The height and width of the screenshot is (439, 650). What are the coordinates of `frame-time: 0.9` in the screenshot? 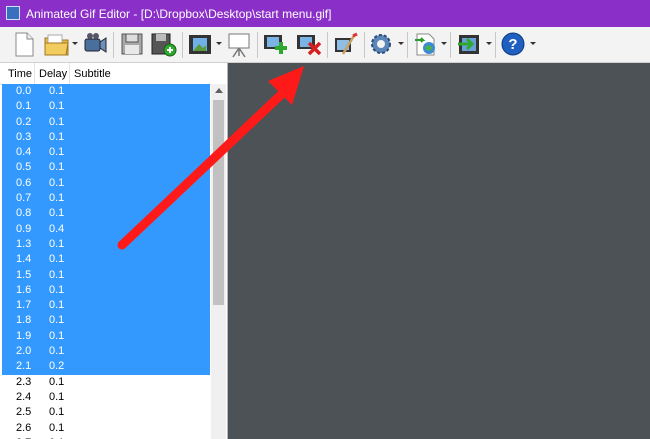 It's located at (24, 228).